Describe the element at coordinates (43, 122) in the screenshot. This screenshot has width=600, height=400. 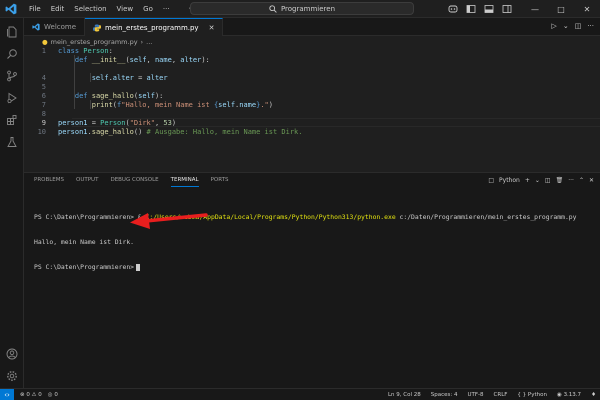
I see `line-number: 9` at that location.